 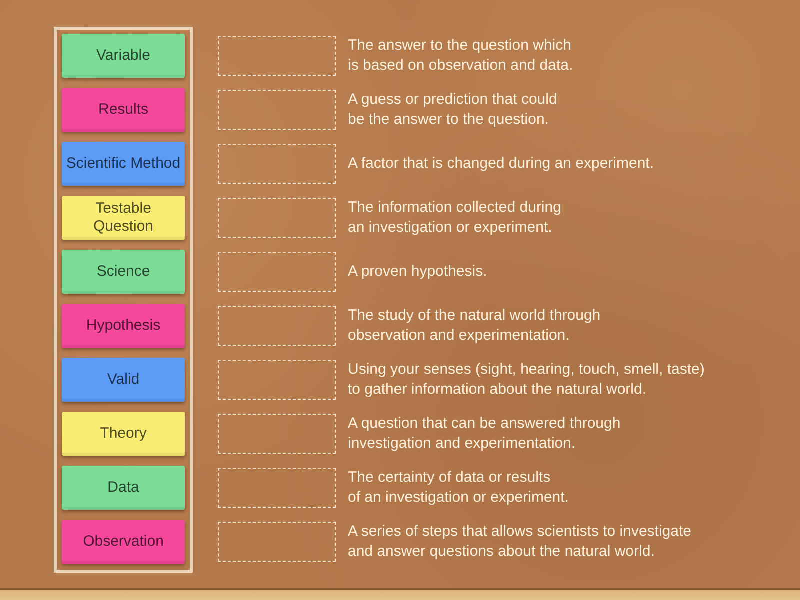 What do you see at coordinates (455, 218) in the screenshot?
I see `definition-text: The information collected during an investigation or experiment.` at bounding box center [455, 218].